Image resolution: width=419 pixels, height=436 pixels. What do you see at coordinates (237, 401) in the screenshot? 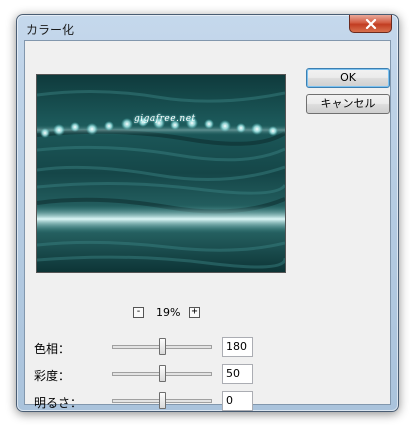
I see `brightness-field: 0` at bounding box center [237, 401].